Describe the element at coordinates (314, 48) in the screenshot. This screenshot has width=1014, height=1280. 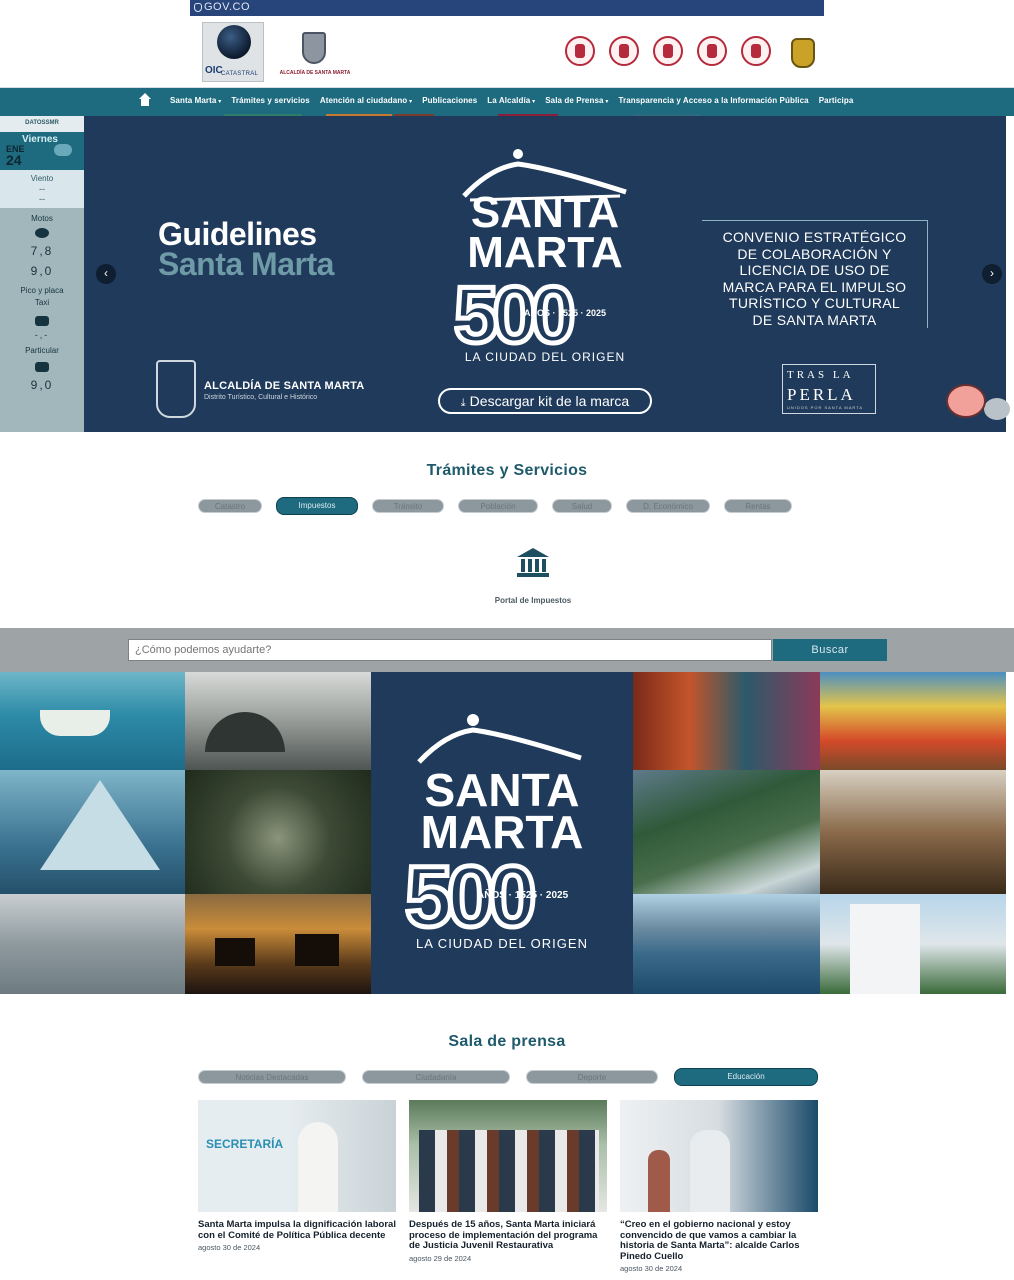
I see `alcaldia-shield-icon` at that location.